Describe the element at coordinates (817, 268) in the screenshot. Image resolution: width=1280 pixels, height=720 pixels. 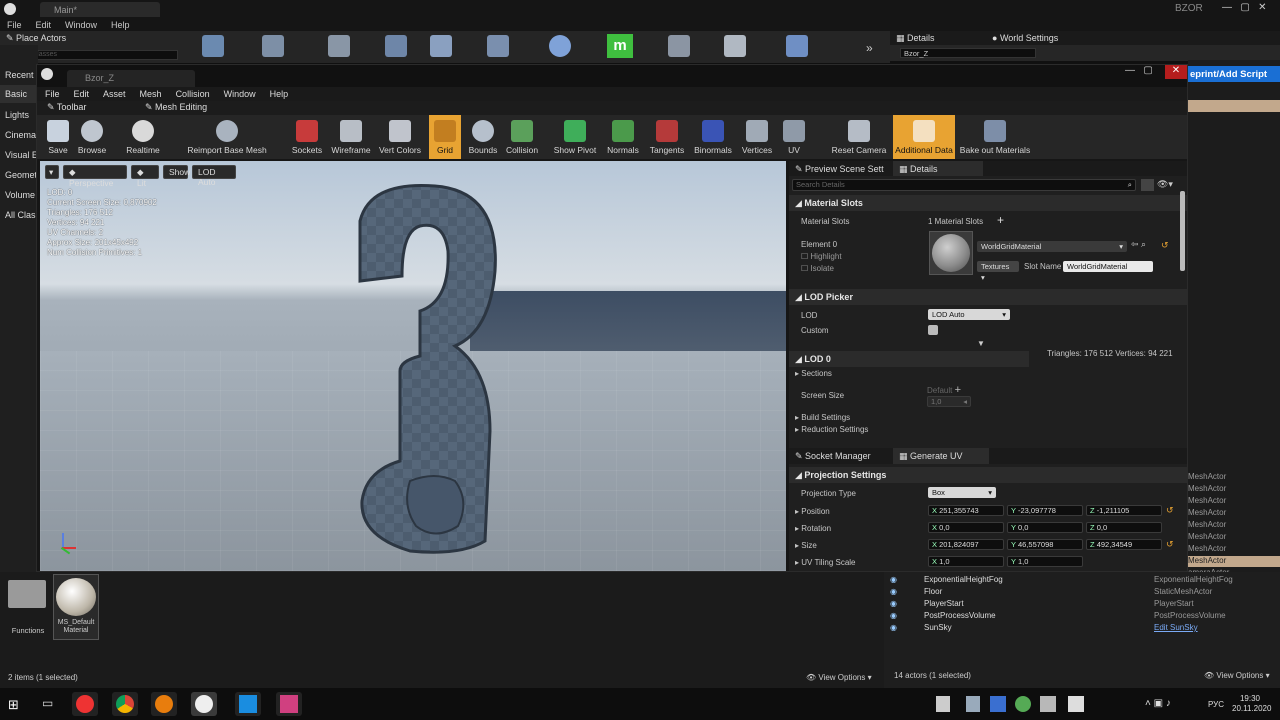
I see `isolate-checkbox: ☐ Isolate` at that location.